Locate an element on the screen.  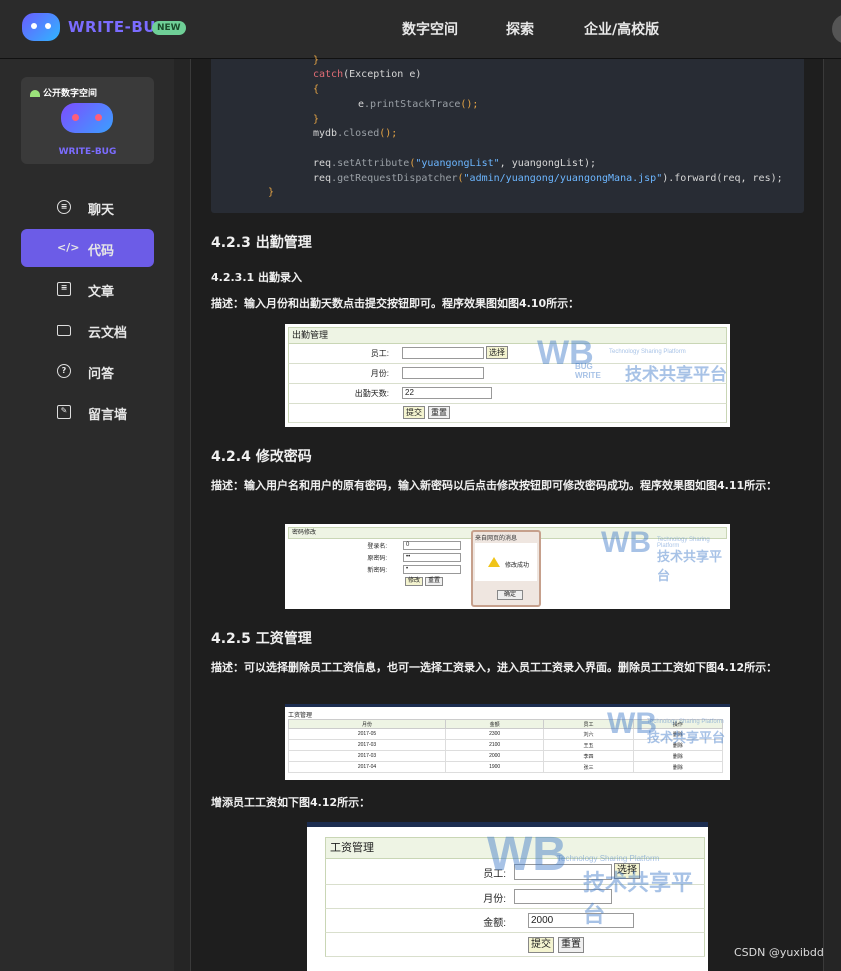
table-title: 工资管理 is located at coordinates (300, 716).